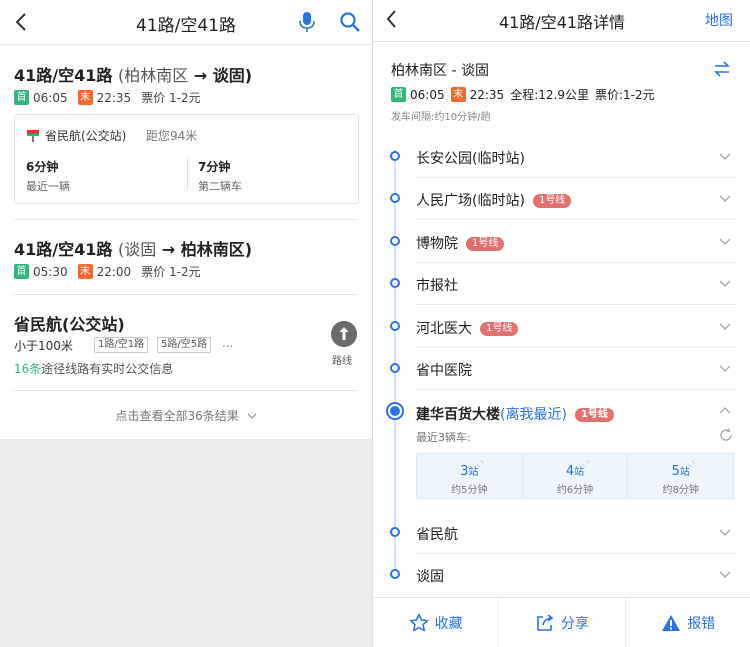  What do you see at coordinates (671, 622) in the screenshot?
I see `warning-icon` at bounding box center [671, 622].